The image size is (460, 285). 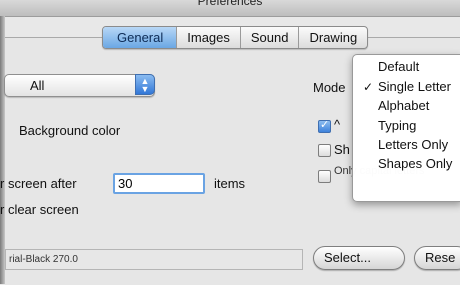 What do you see at coordinates (145, 84) in the screenshot?
I see `popup-arrows-icon: ▲ ▼` at bounding box center [145, 84].